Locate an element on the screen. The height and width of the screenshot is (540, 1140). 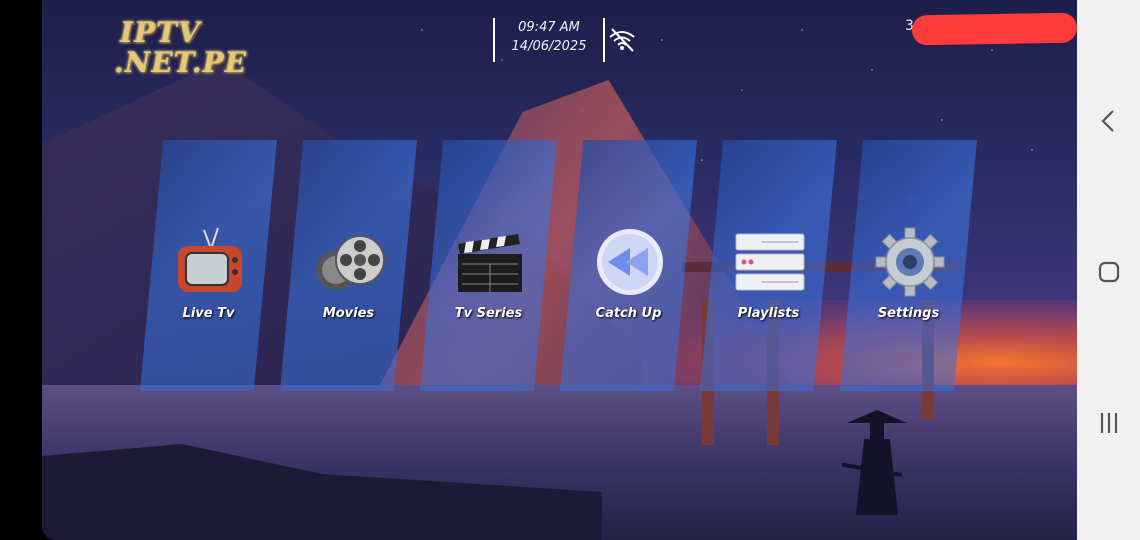
system-navigation-bar is located at coordinates (1108, 270).